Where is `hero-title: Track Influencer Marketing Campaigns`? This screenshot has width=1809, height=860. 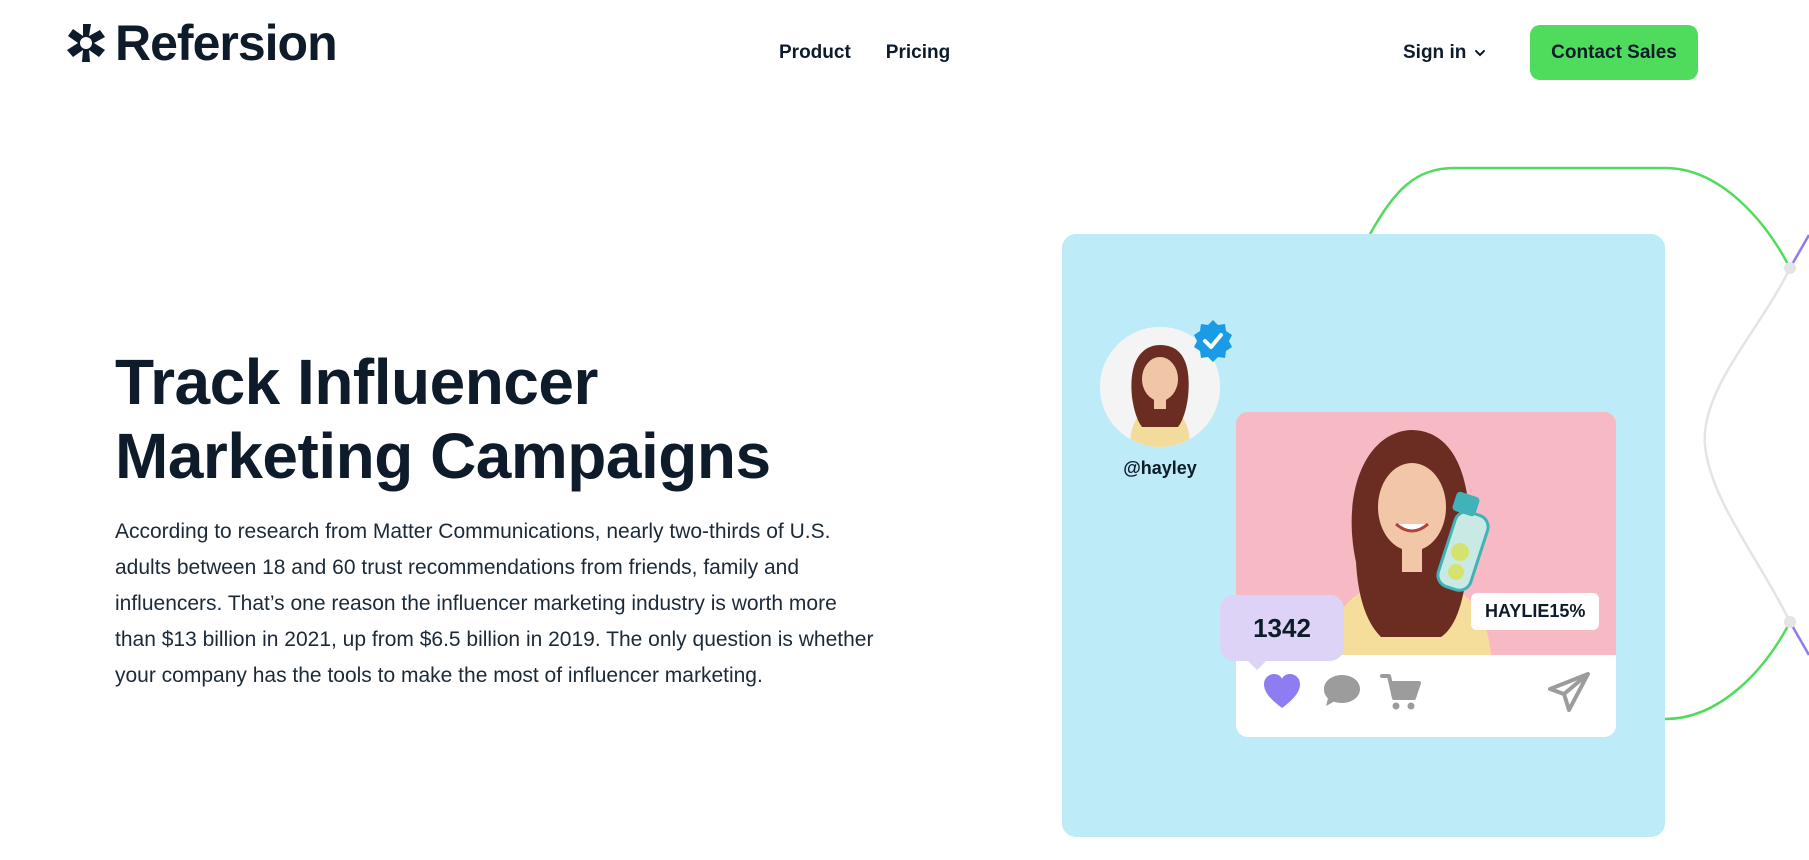 hero-title: Track Influencer Marketing Campaigns is located at coordinates (465, 419).